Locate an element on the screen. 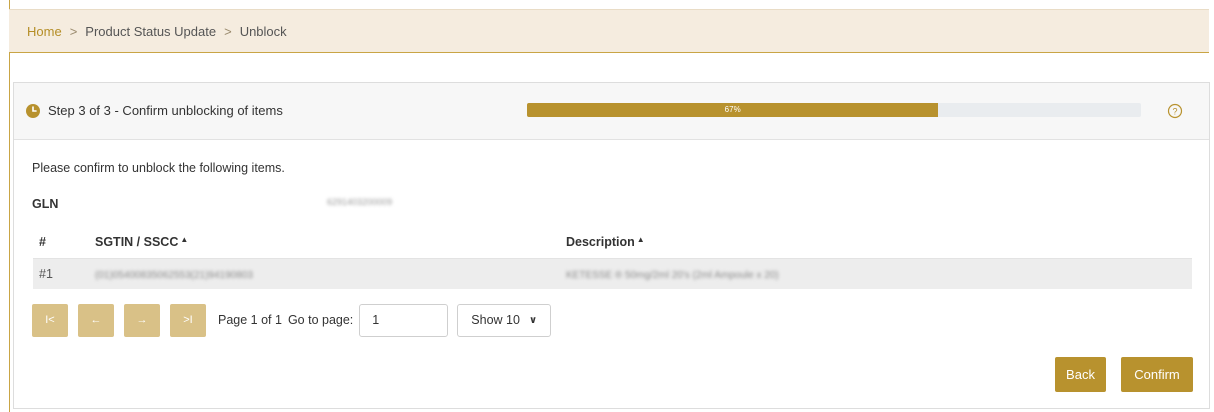  gln-label: GLN is located at coordinates (45, 204).